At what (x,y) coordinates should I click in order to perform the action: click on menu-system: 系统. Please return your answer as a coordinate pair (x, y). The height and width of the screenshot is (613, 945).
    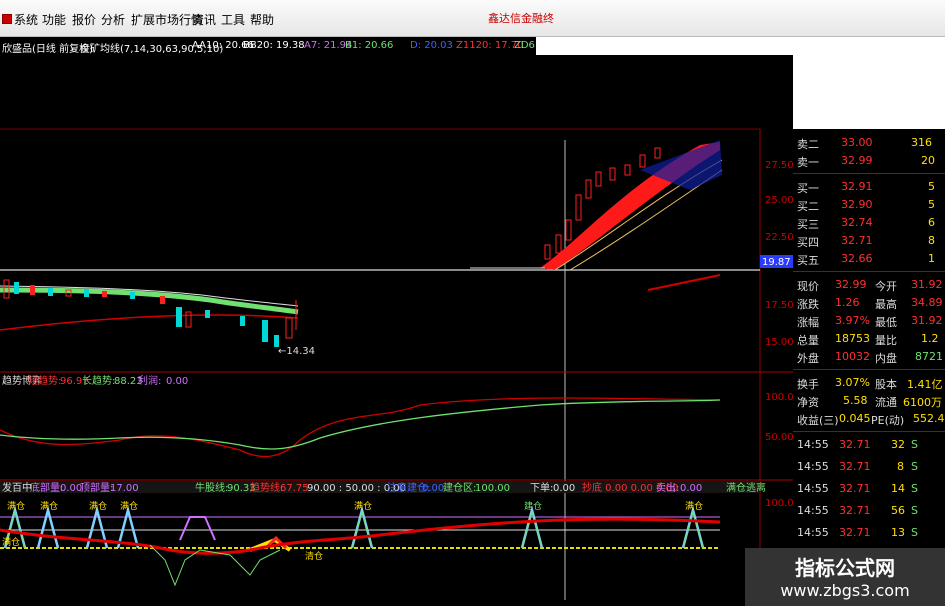
    Looking at the image, I should click on (26, 19).